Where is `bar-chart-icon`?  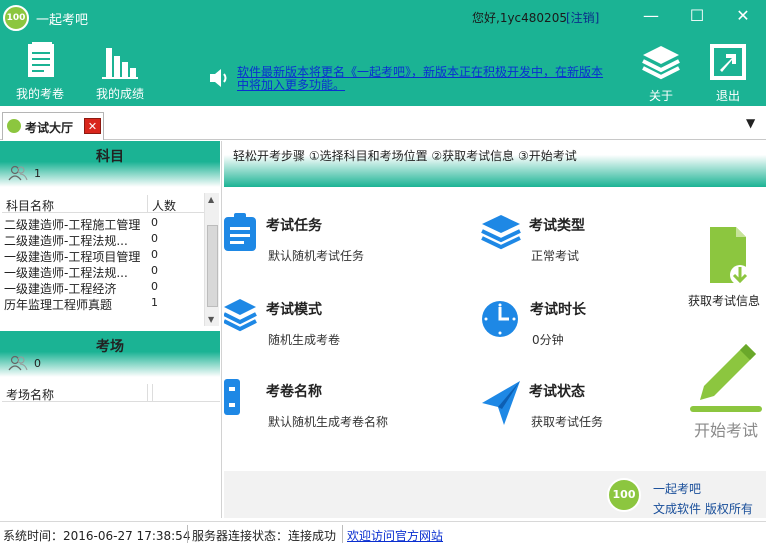
bar-chart-icon is located at coordinates (120, 63).